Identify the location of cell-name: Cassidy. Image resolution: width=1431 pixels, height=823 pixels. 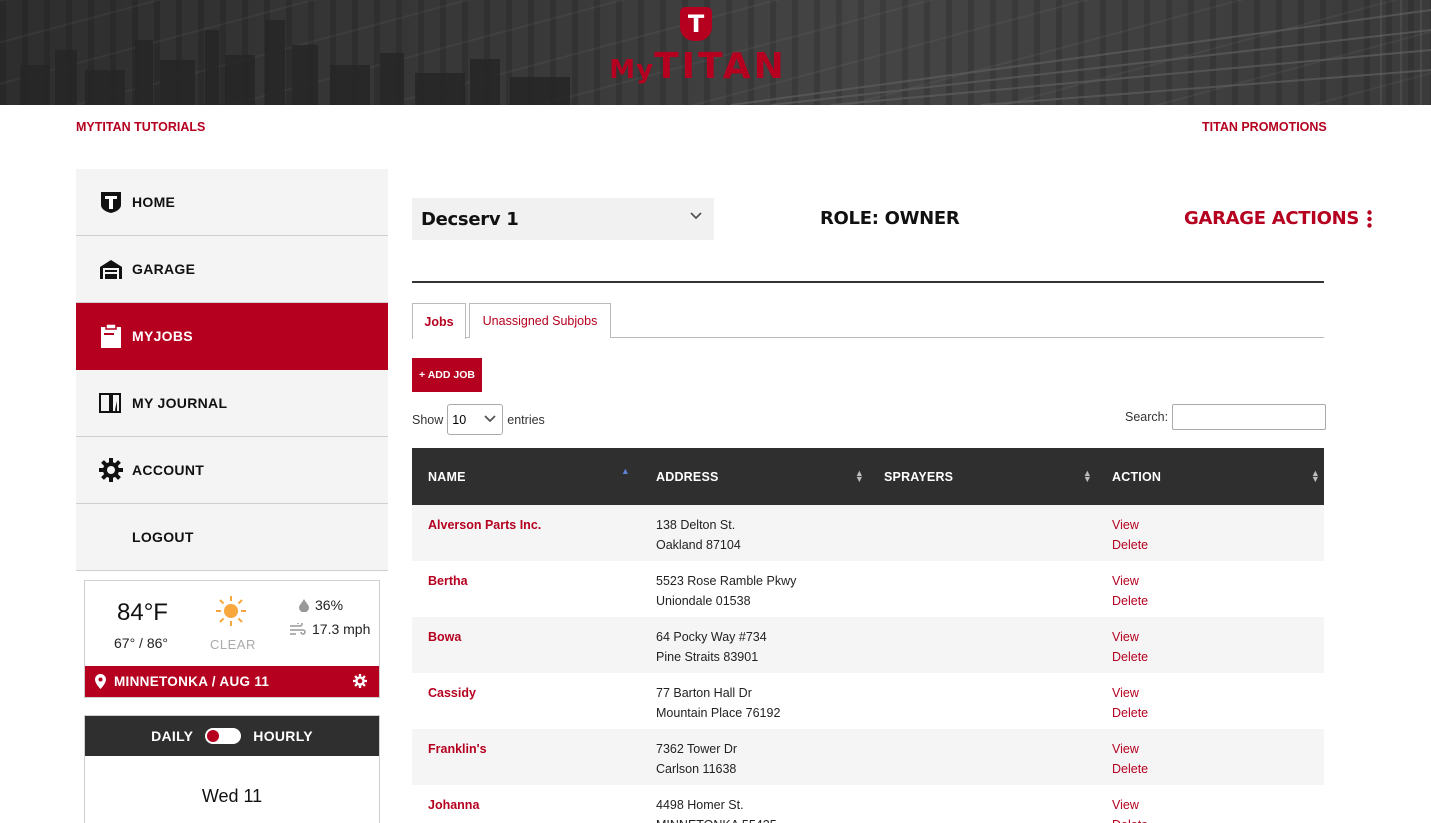
(526, 701).